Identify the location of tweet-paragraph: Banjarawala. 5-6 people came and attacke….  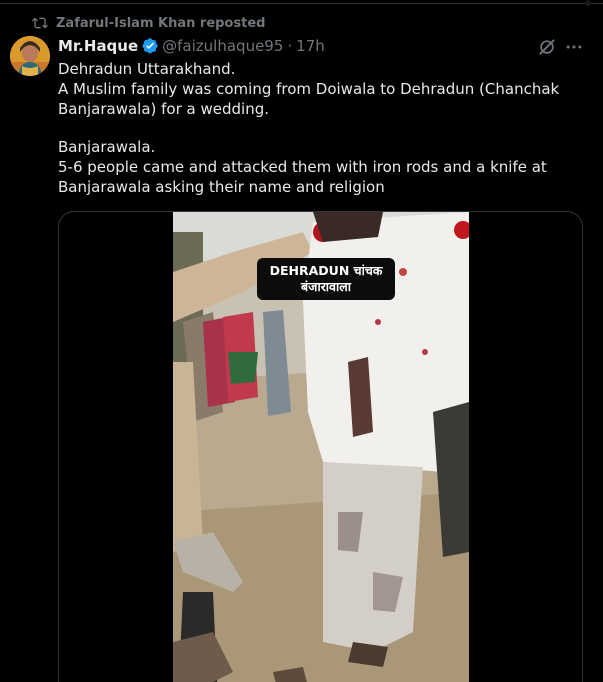
(302, 167).